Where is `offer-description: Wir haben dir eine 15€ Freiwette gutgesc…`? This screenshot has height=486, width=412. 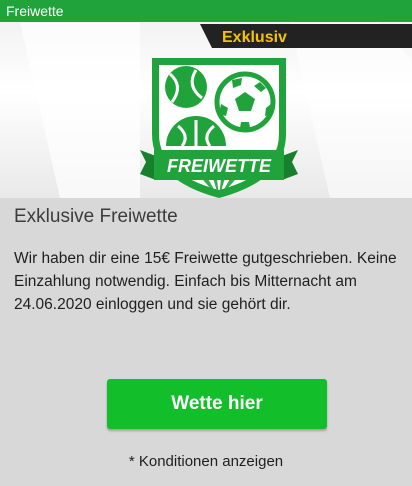
offer-description: Wir haben dir eine 15€ Freiwette gutgesc… is located at coordinates (205, 281).